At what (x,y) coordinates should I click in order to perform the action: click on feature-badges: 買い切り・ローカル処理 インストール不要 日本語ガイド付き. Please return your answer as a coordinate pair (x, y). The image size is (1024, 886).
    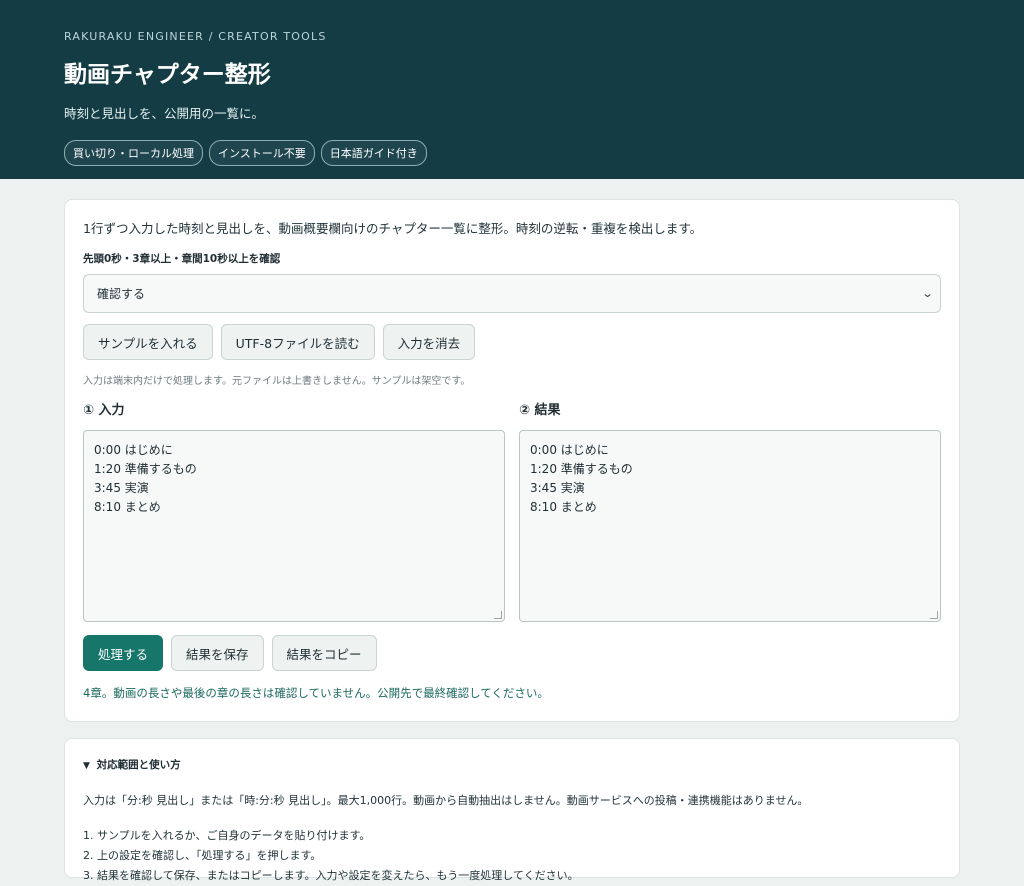
    Looking at the image, I should click on (512, 153).